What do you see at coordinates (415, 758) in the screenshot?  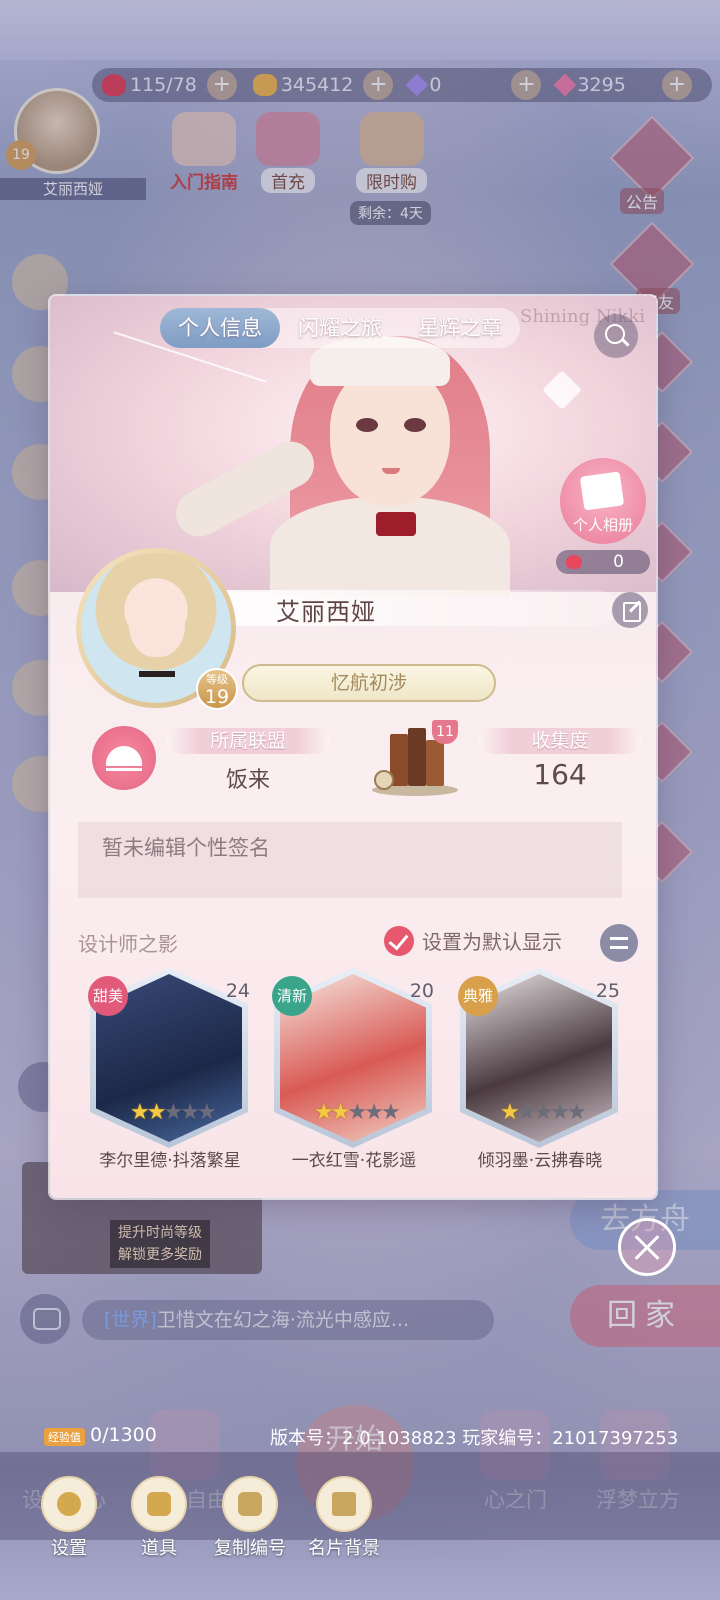 I see `collection-books-icon: 11` at bounding box center [415, 758].